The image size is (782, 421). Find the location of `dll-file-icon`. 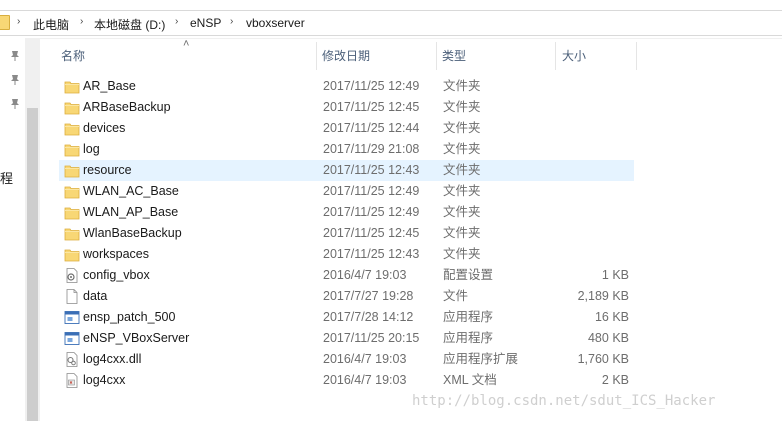

dll-file-icon is located at coordinates (72, 359).